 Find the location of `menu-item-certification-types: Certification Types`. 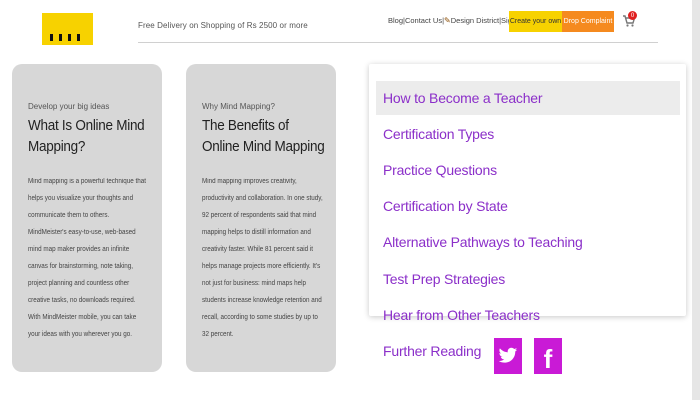

menu-item-certification-types: Certification Types is located at coordinates (438, 134).